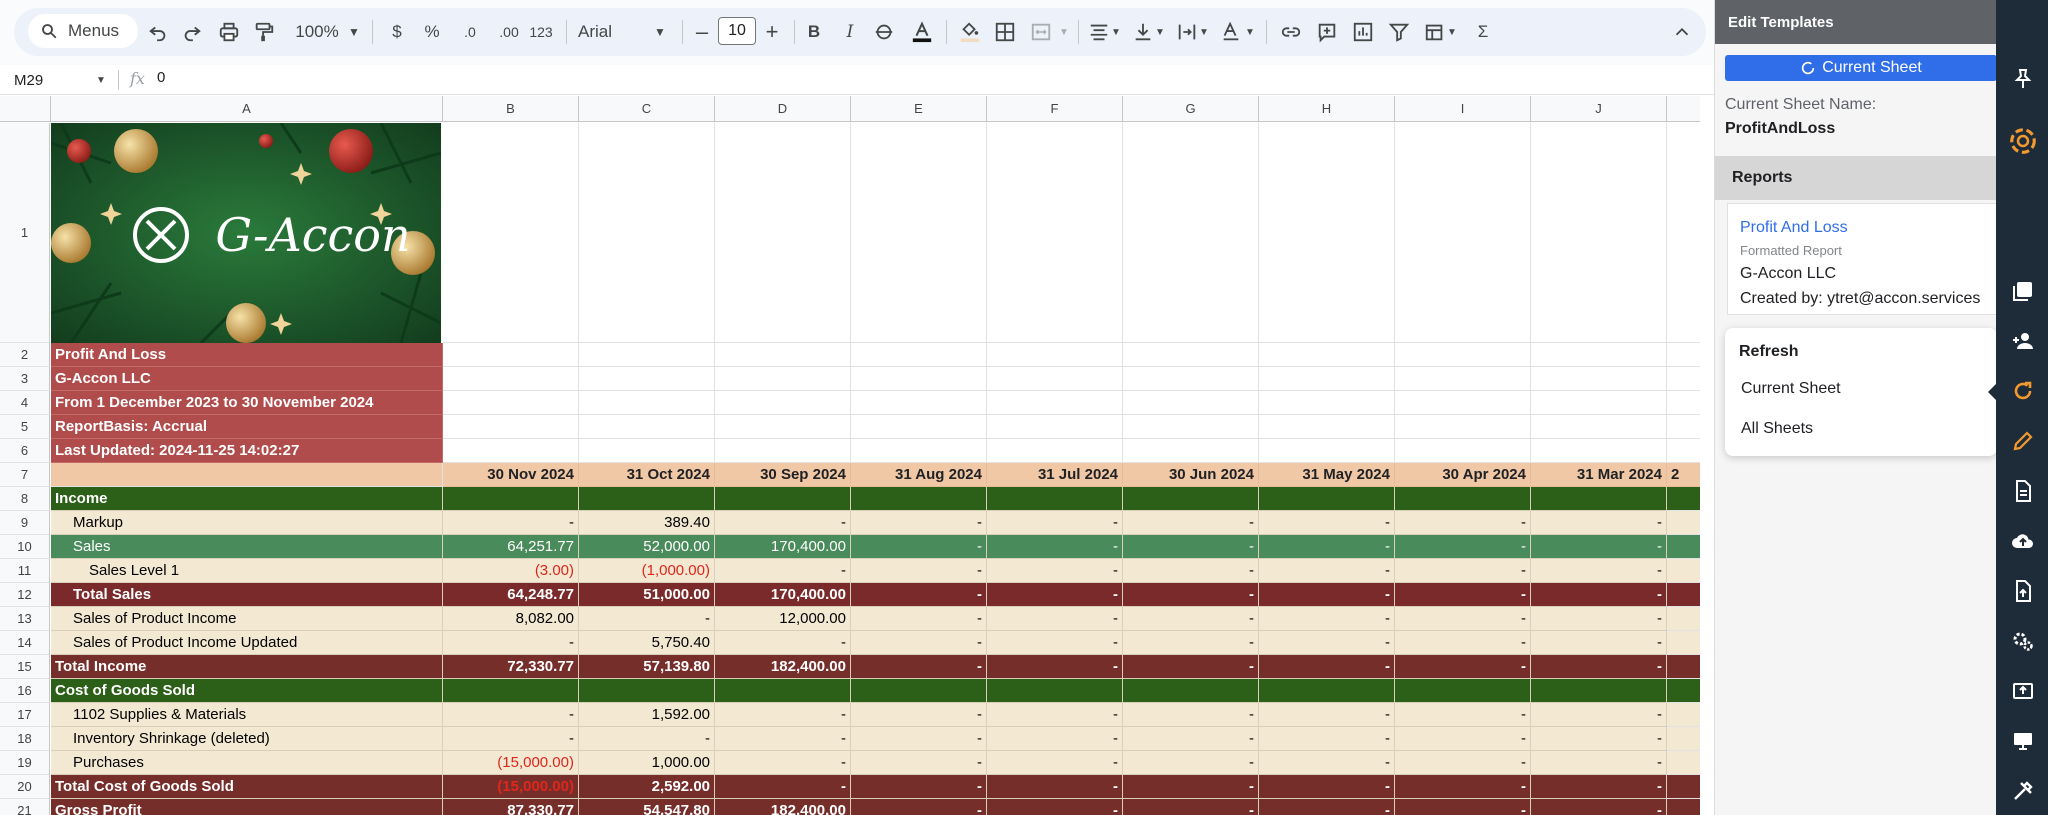  What do you see at coordinates (884, 32) in the screenshot?
I see `strikethrough-icon` at bounding box center [884, 32].